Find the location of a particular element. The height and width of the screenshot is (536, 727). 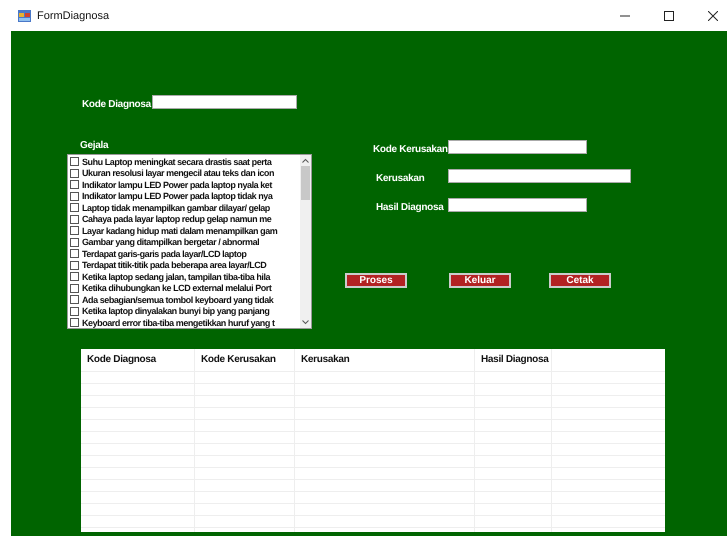

symptom-label: Terdapat garis-garis pada layar/LCD laptop is located at coordinates (164, 253).